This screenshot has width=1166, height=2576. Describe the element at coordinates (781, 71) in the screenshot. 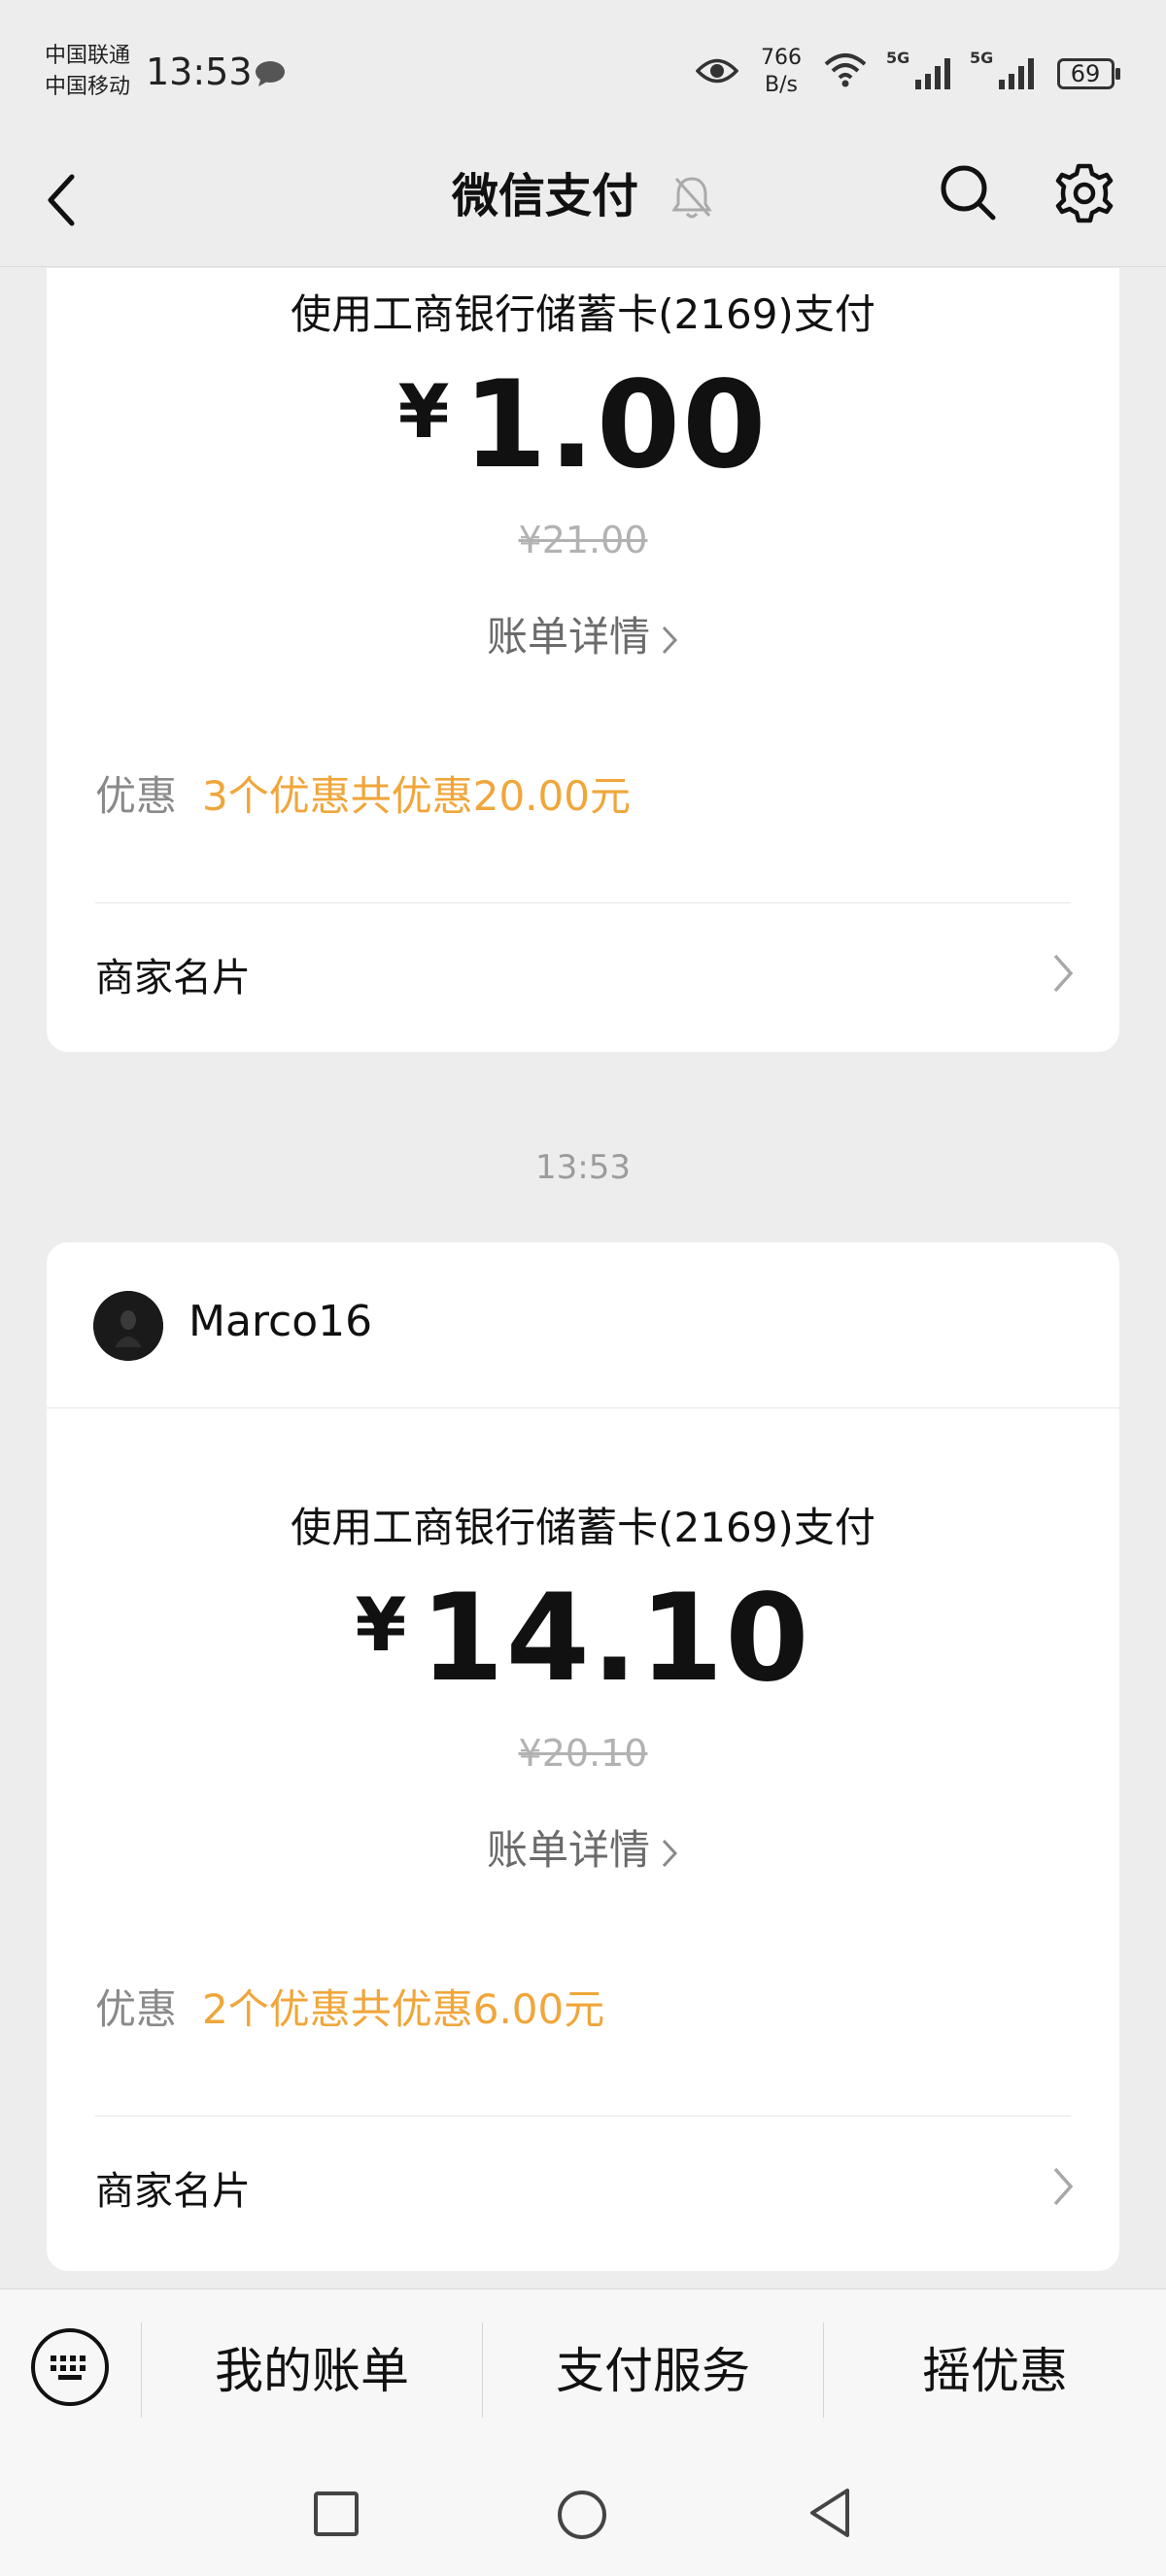

I see `net-speed: 766 B/s` at that location.